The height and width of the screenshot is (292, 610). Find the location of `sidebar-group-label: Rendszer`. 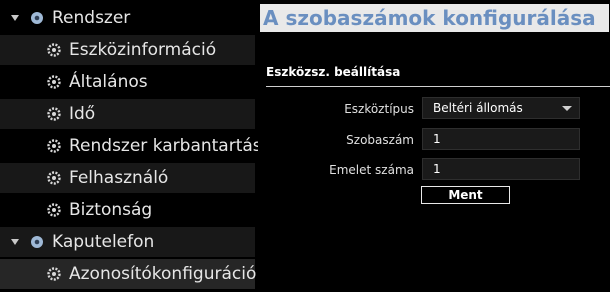

sidebar-group-label: Rendszer is located at coordinates (91, 18).